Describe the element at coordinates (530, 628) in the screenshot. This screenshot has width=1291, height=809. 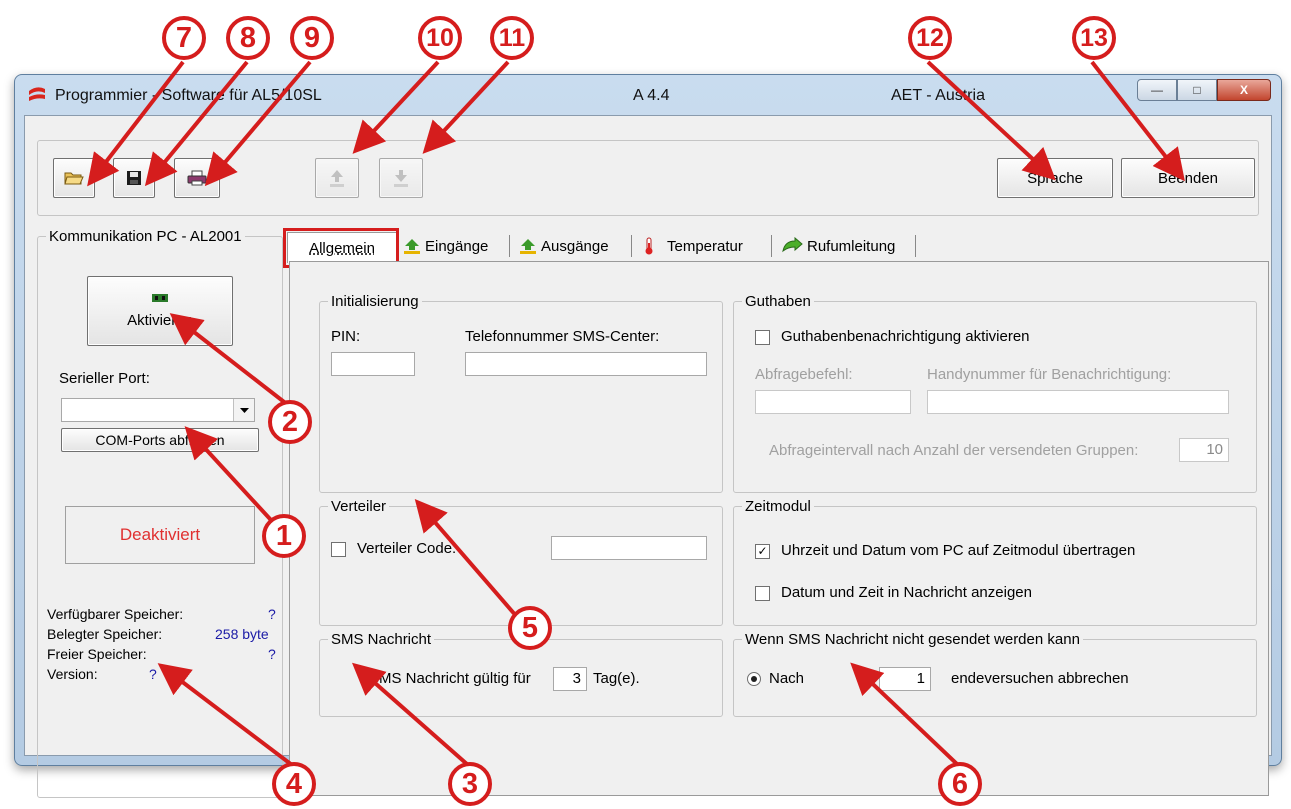
I see `annotation-badge-5: 5` at that location.